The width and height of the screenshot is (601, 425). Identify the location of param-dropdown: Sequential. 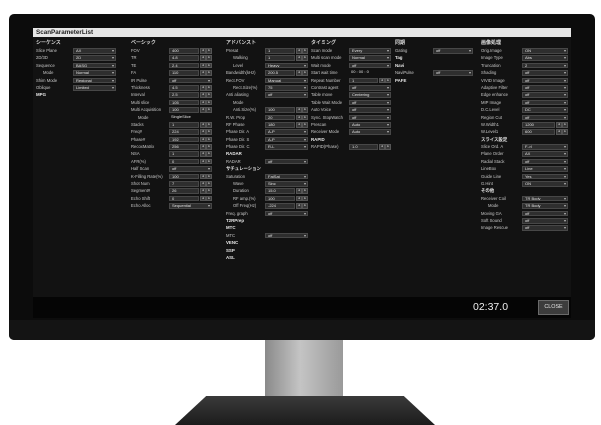
(190, 206).